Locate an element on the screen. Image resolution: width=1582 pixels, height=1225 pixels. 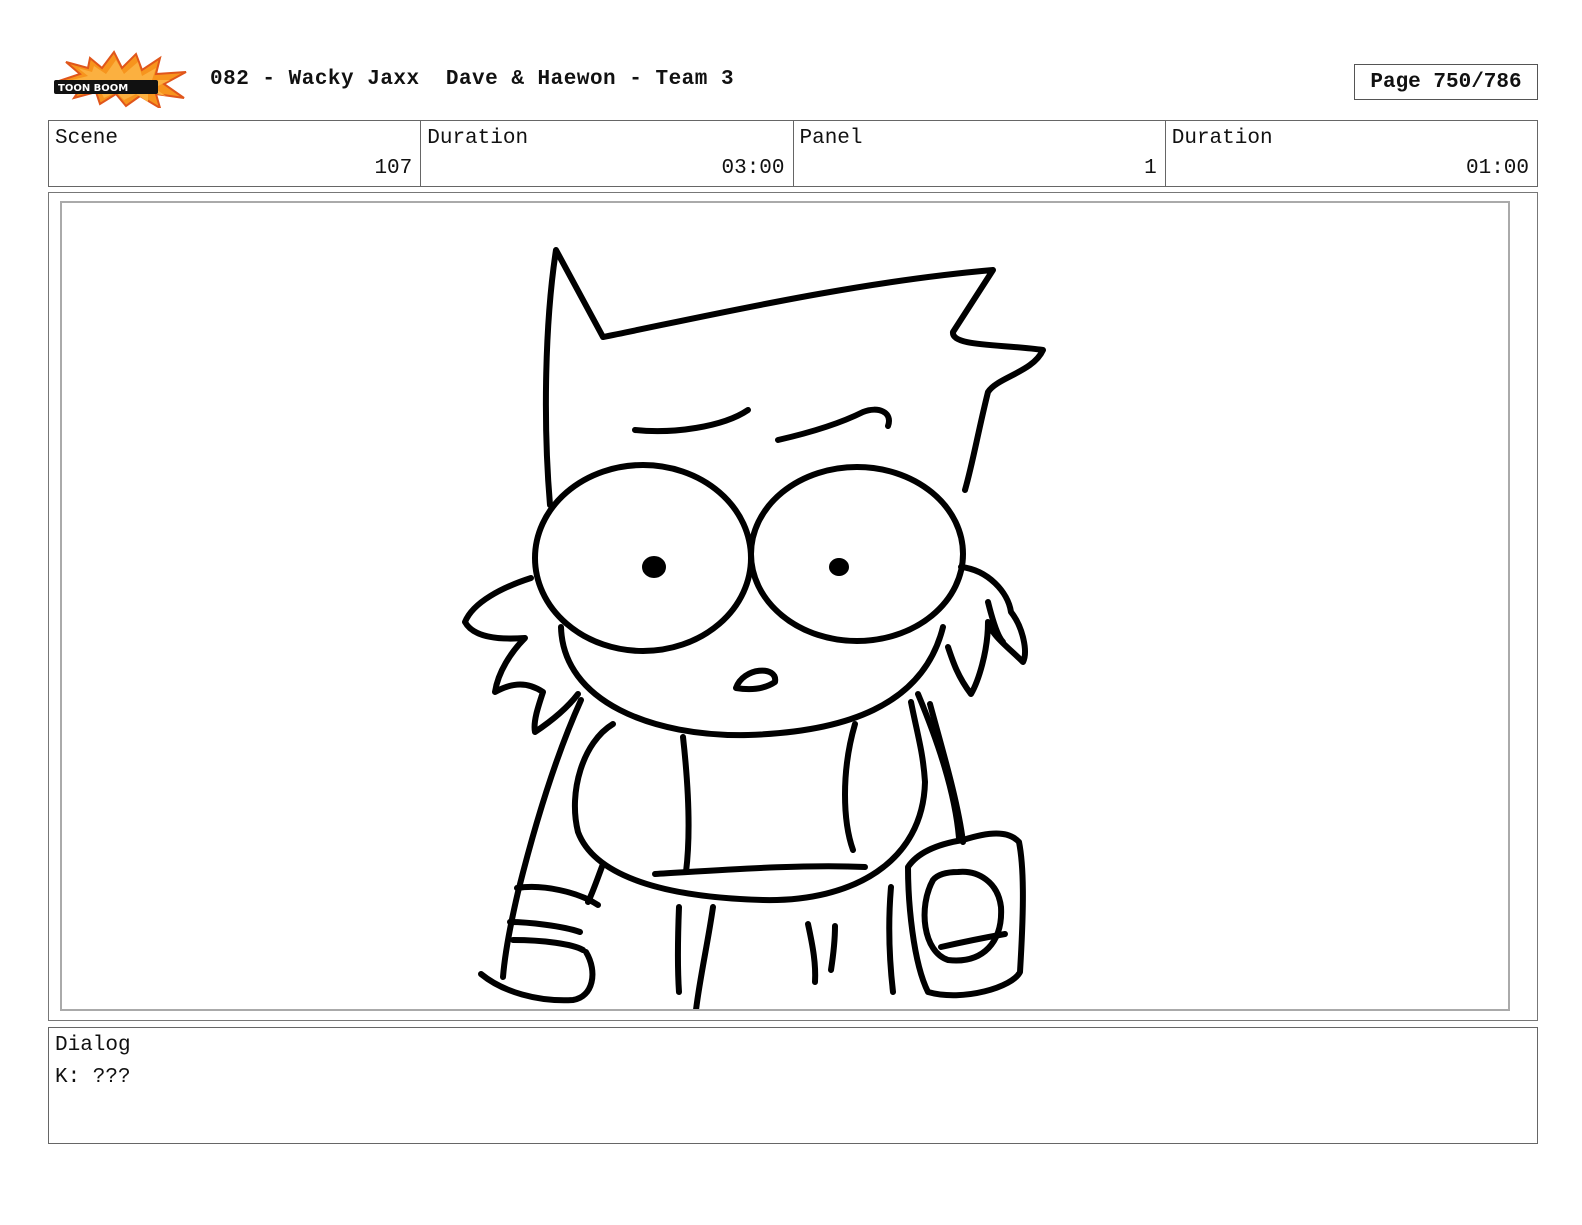
toon-boom-logo: TOON BOOM is located at coordinates (120, 80).